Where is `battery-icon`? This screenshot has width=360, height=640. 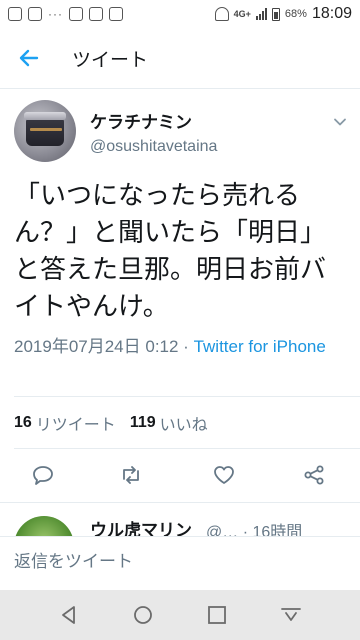 battery-icon is located at coordinates (275, 14).